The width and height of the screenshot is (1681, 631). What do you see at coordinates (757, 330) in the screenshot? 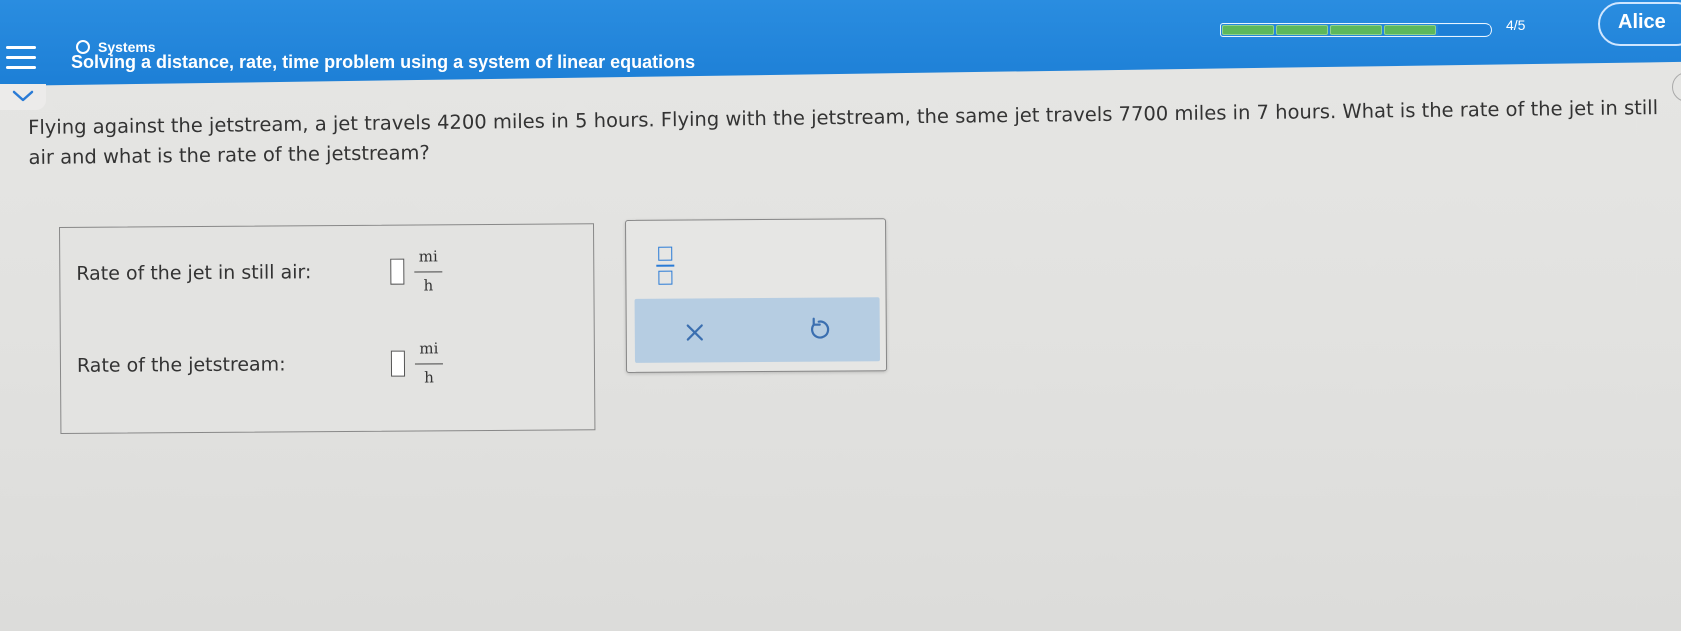
I see `action-bar` at bounding box center [757, 330].